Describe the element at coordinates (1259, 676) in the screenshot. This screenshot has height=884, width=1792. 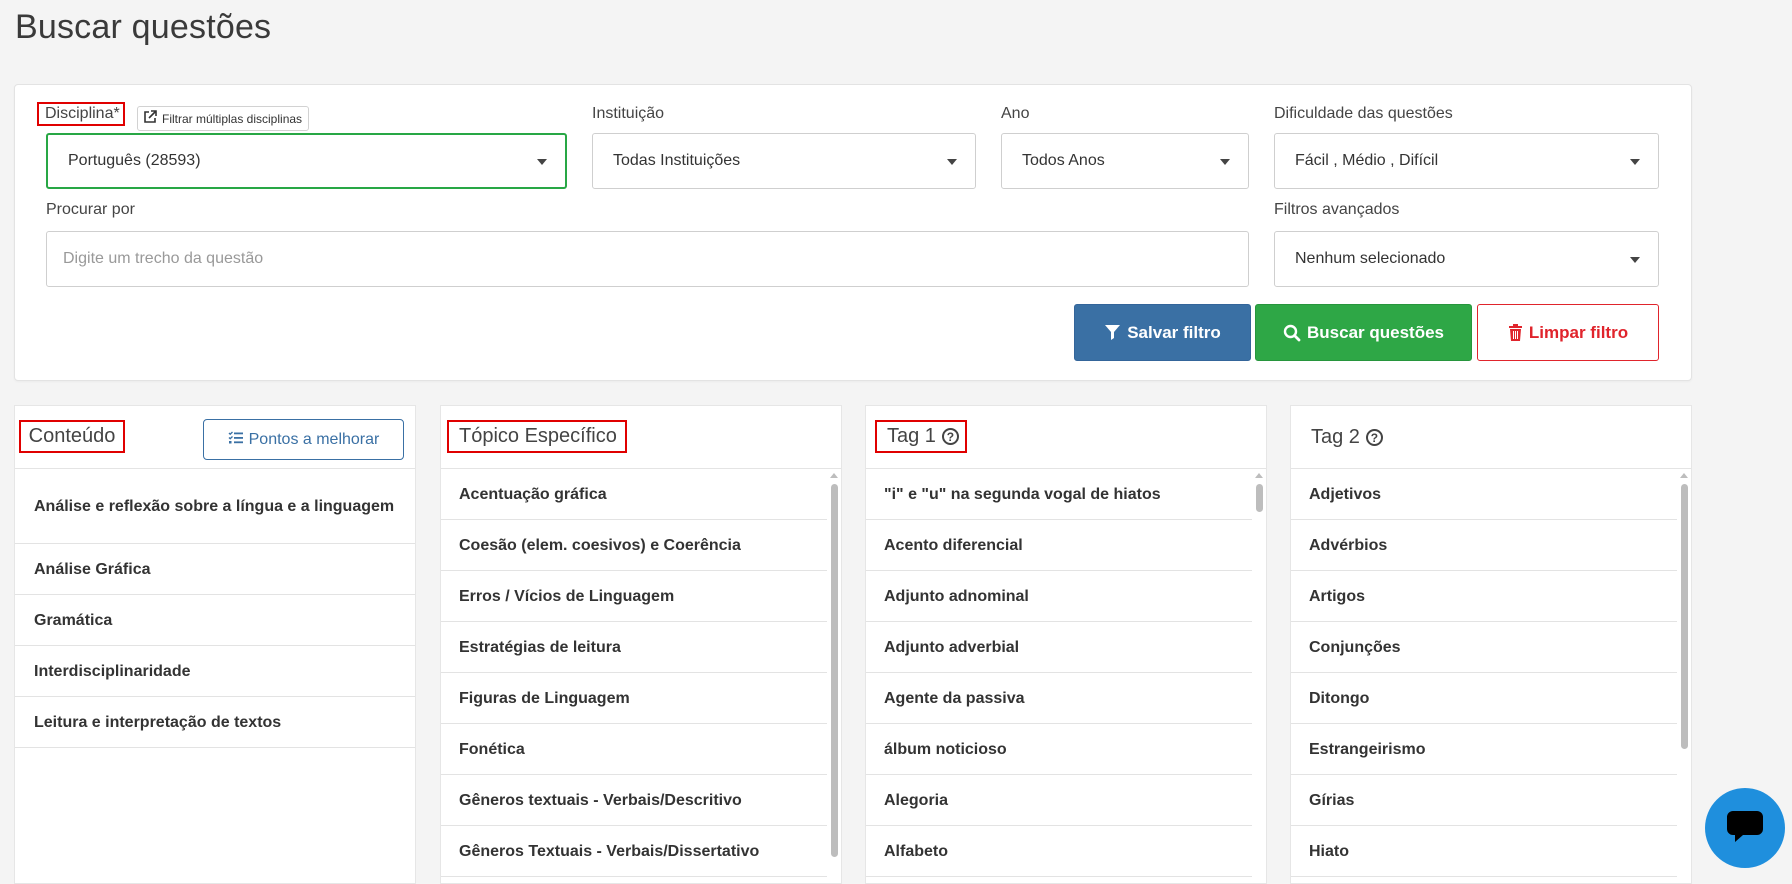
I see `tag1-scrollbar` at that location.